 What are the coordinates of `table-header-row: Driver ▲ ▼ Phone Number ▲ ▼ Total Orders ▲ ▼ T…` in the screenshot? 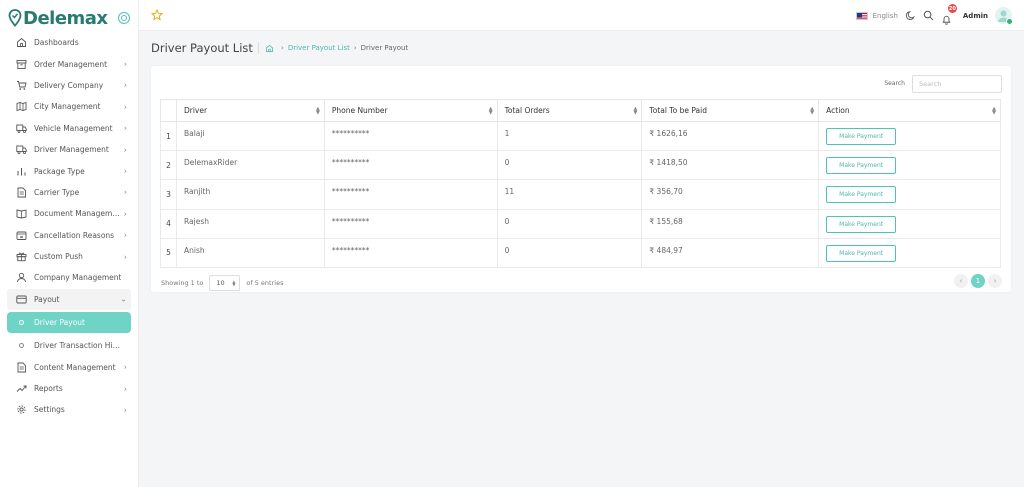 It's located at (580, 110).